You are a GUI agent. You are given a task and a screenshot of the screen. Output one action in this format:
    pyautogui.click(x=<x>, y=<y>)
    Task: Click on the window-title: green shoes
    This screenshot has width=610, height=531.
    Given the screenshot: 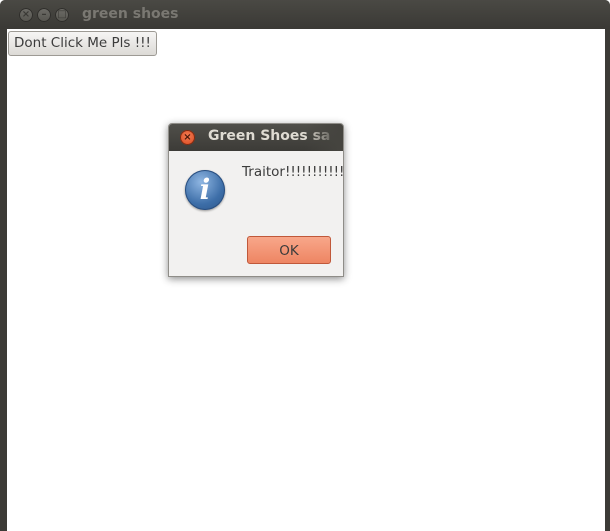 What is the action you would take?
    pyautogui.click(x=130, y=14)
    